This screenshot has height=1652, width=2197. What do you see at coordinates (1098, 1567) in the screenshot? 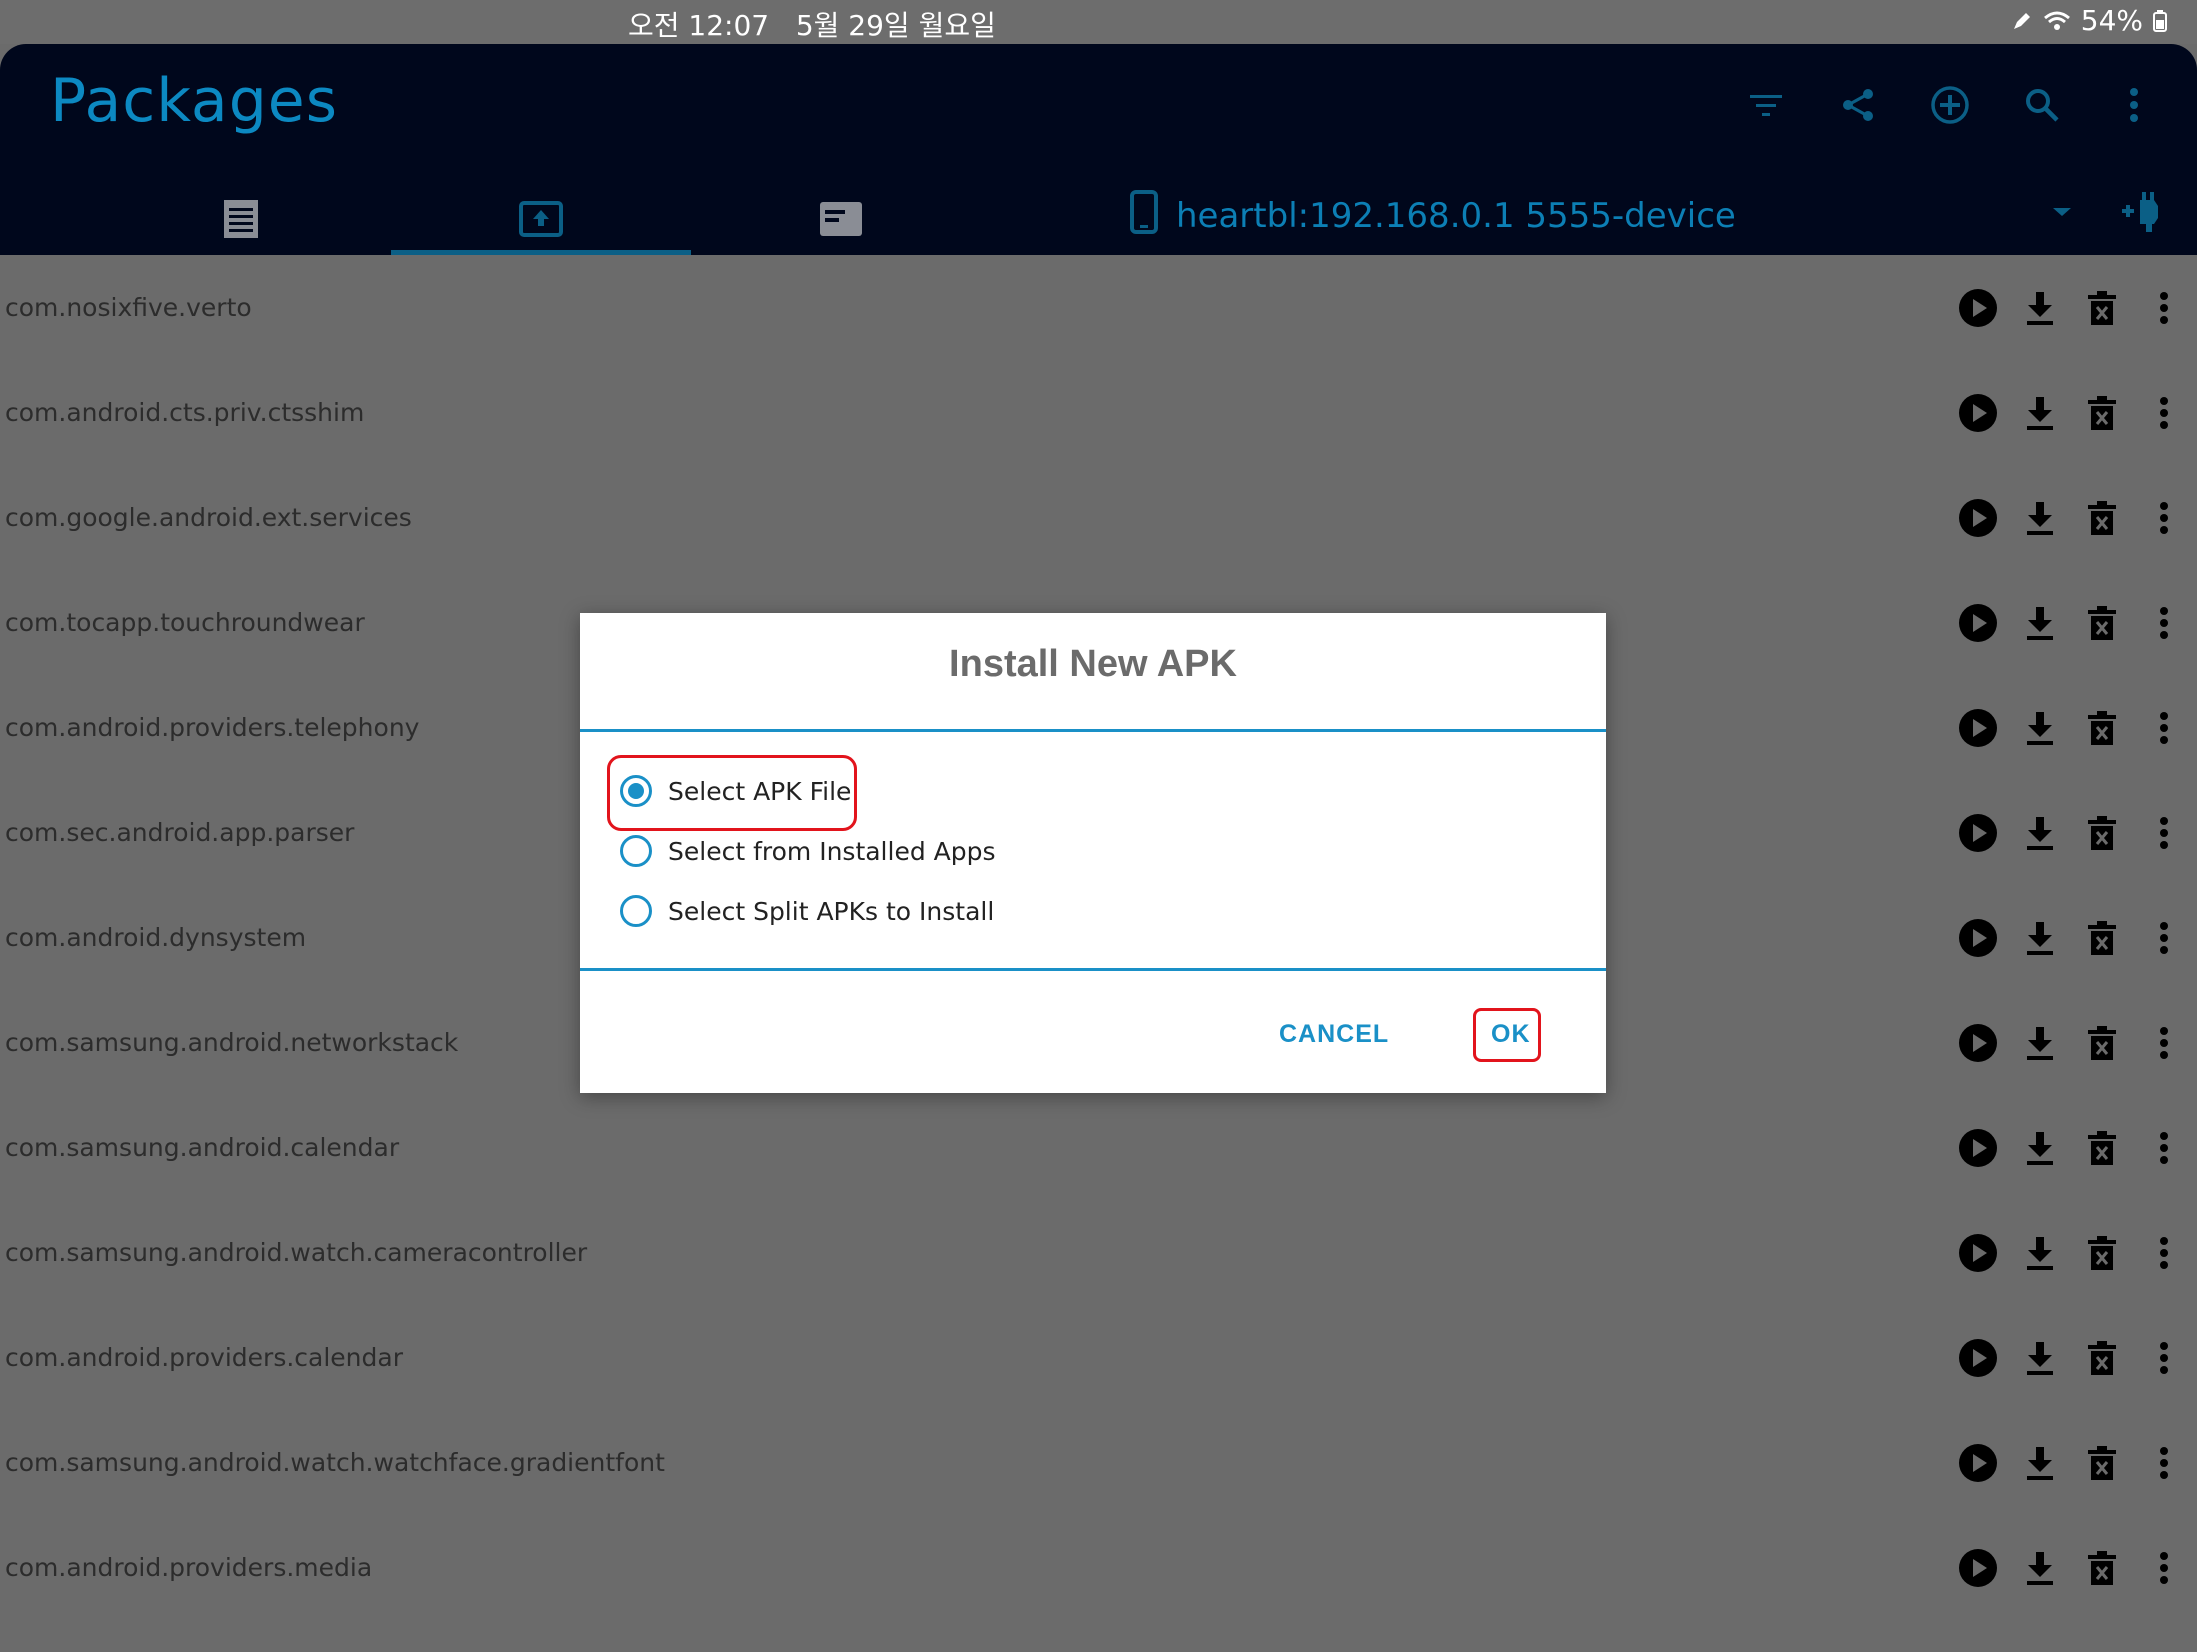
I see `package-row: com.android.providers.media` at bounding box center [1098, 1567].